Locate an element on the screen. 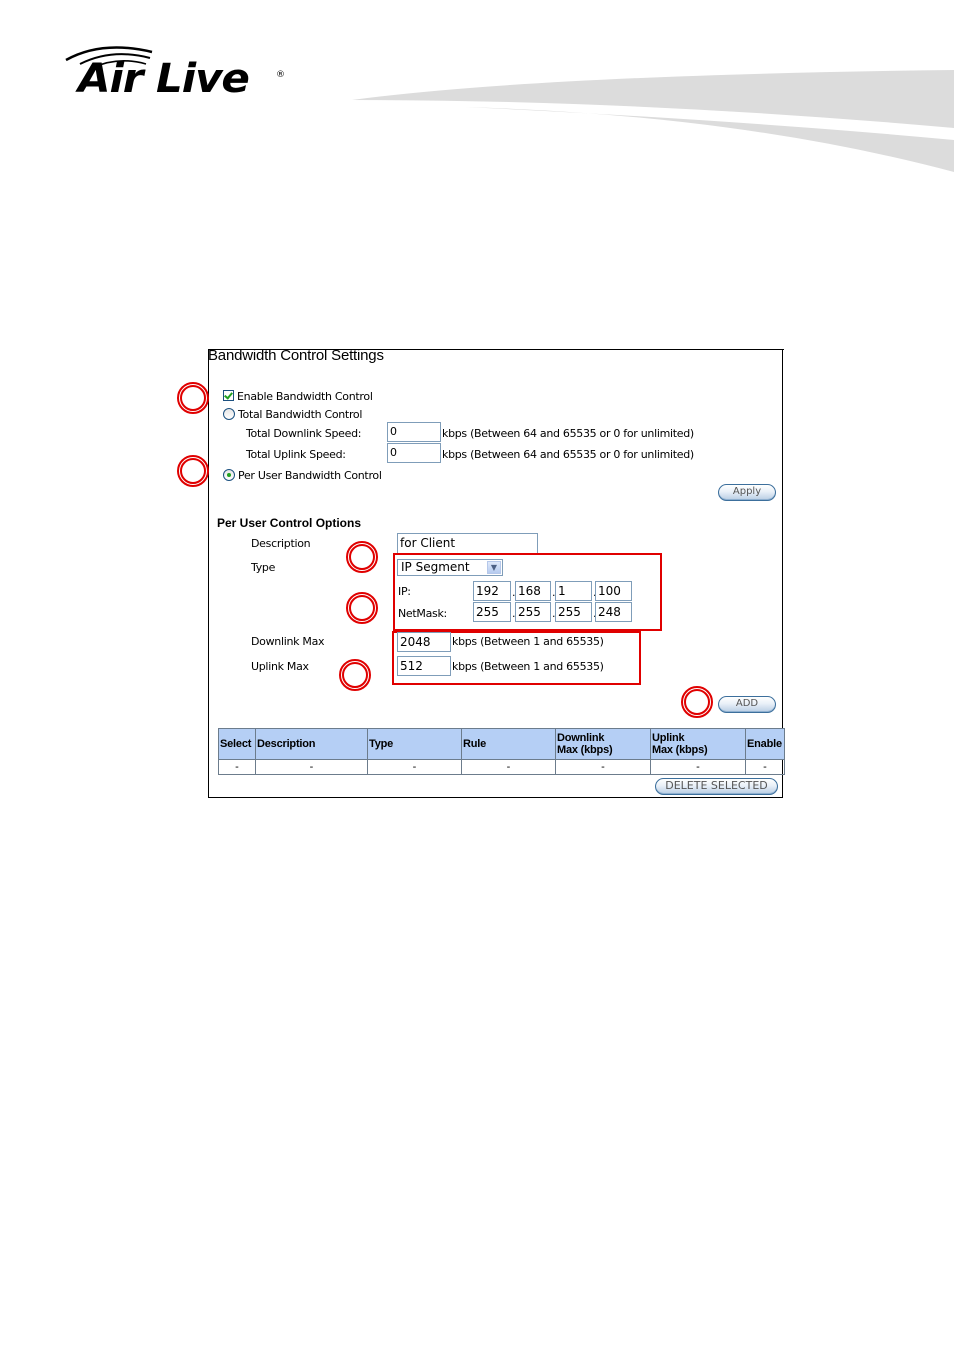  downlink-max-label: Downlink Max is located at coordinates (288, 641).